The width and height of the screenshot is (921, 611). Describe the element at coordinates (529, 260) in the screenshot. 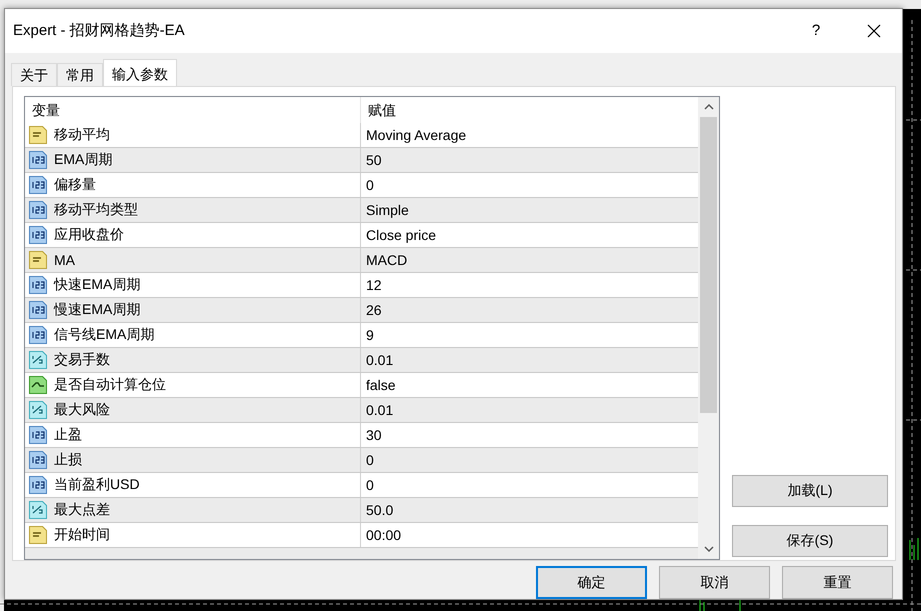

I see `parameter-value: MACD` at that location.